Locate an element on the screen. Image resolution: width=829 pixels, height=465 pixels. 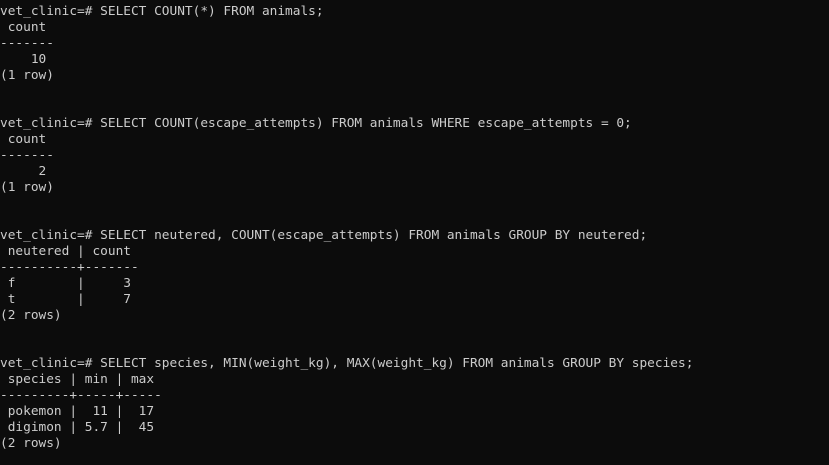
result-row: 2 is located at coordinates (23, 171).